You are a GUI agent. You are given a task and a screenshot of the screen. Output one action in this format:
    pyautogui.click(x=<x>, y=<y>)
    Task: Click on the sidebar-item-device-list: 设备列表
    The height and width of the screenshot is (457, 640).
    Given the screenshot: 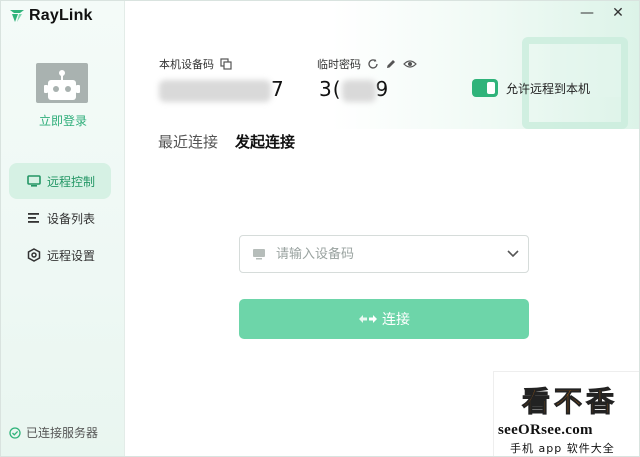 What is the action you would take?
    pyautogui.click(x=60, y=218)
    